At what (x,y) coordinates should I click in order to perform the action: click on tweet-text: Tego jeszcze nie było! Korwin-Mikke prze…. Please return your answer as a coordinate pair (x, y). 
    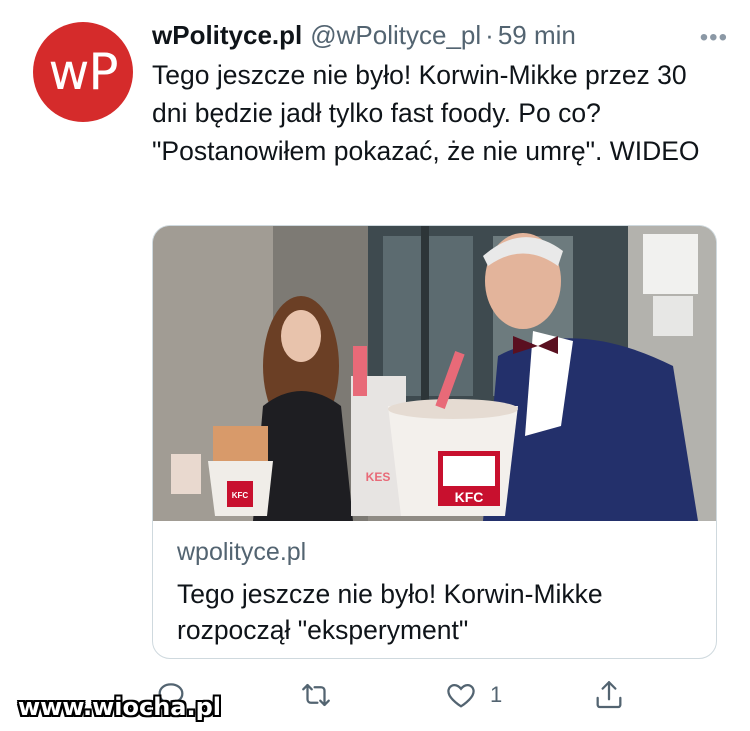
    Looking at the image, I should click on (426, 113).